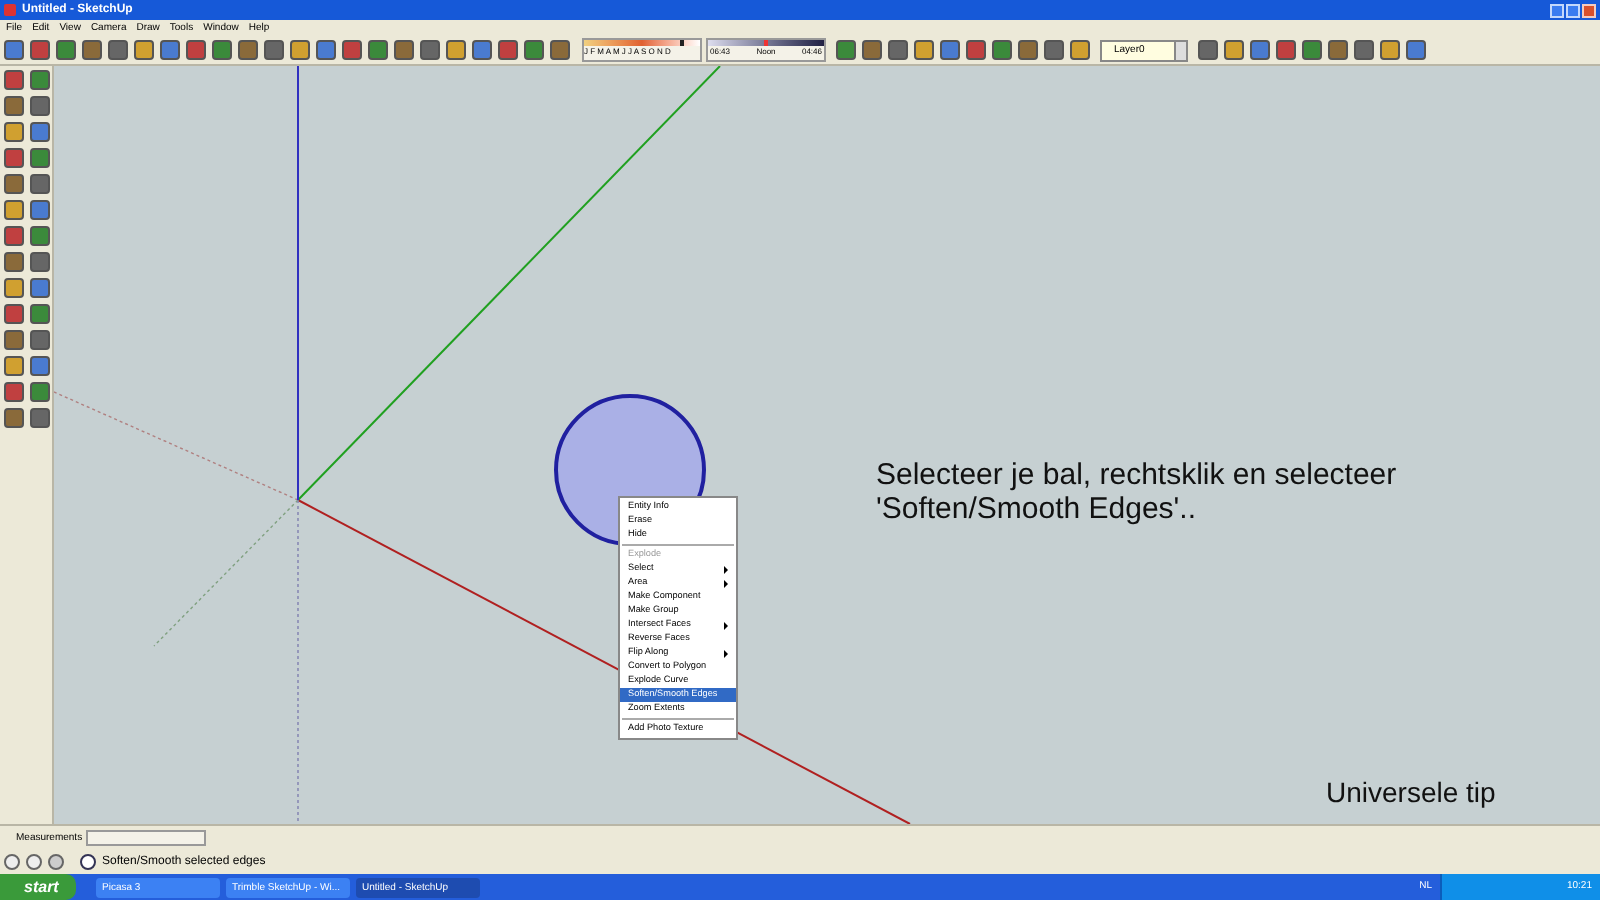 Image resolution: width=1600 pixels, height=900 pixels. What do you see at coordinates (146, 838) in the screenshot?
I see `measurements-field` at bounding box center [146, 838].